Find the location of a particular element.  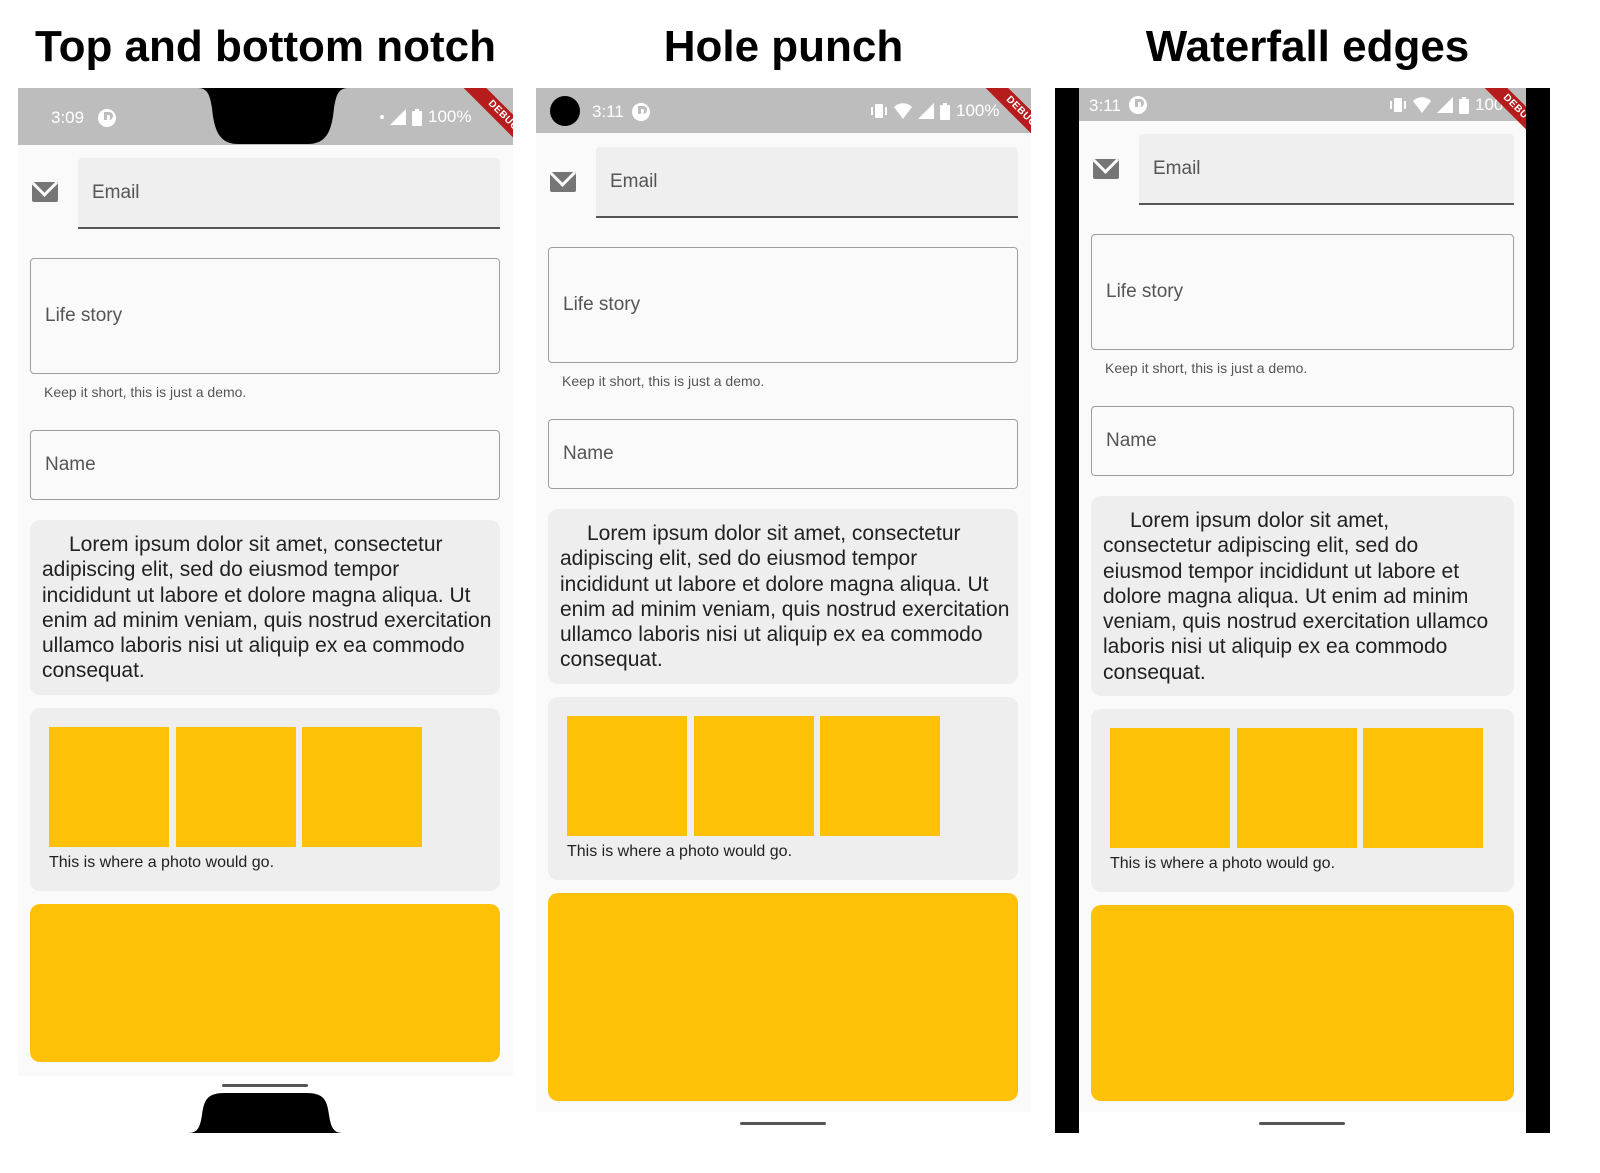

waterfall-edge-left is located at coordinates (1067, 610).